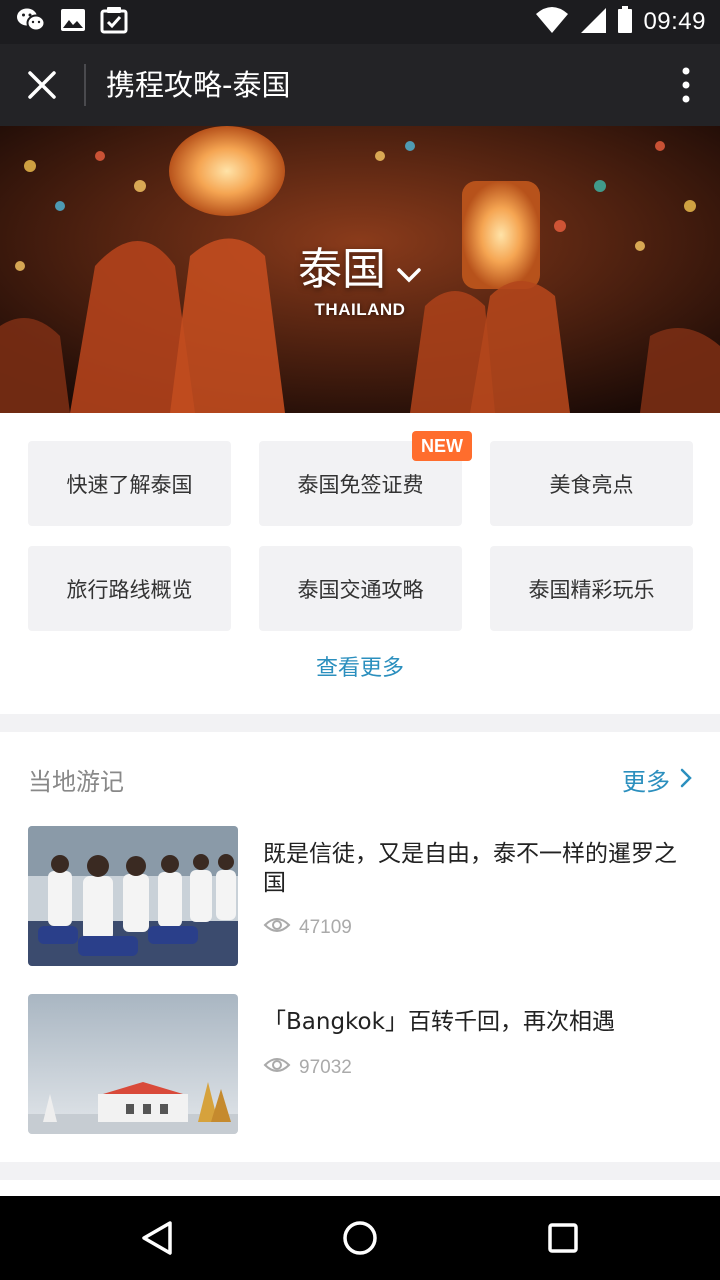 This screenshot has width=720, height=1280. I want to click on view-count: 97032, so click(307, 1068).